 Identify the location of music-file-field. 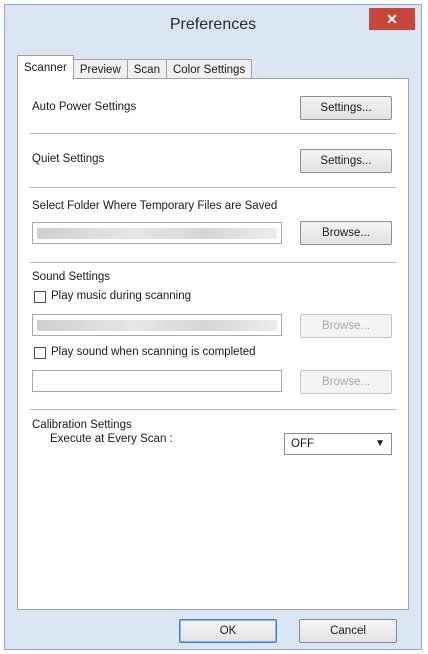
(157, 325).